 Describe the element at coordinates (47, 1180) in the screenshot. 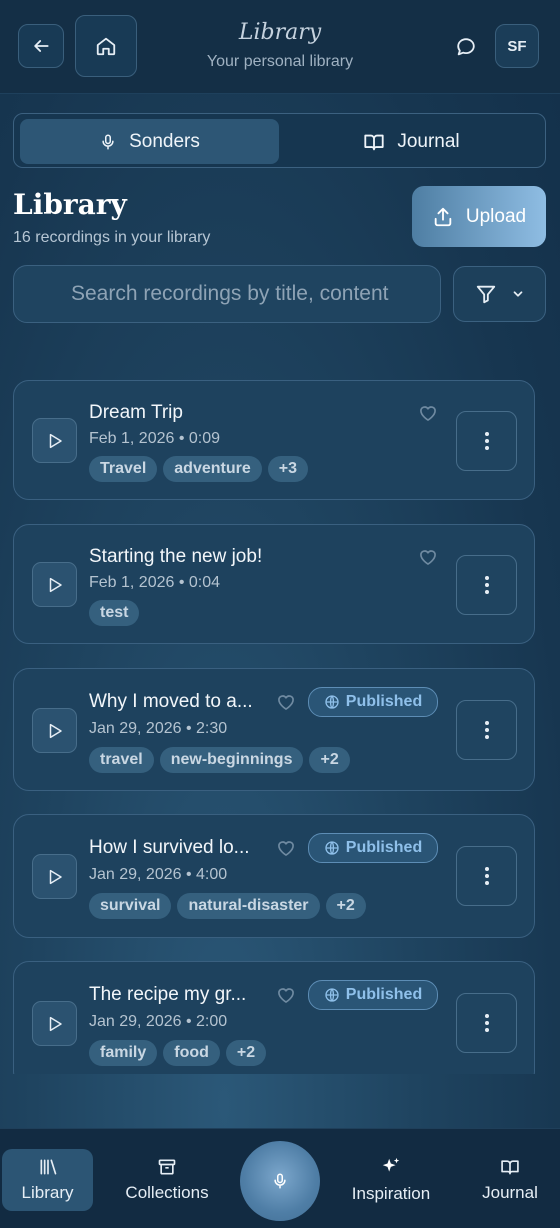

I see `nav-library: Library` at that location.